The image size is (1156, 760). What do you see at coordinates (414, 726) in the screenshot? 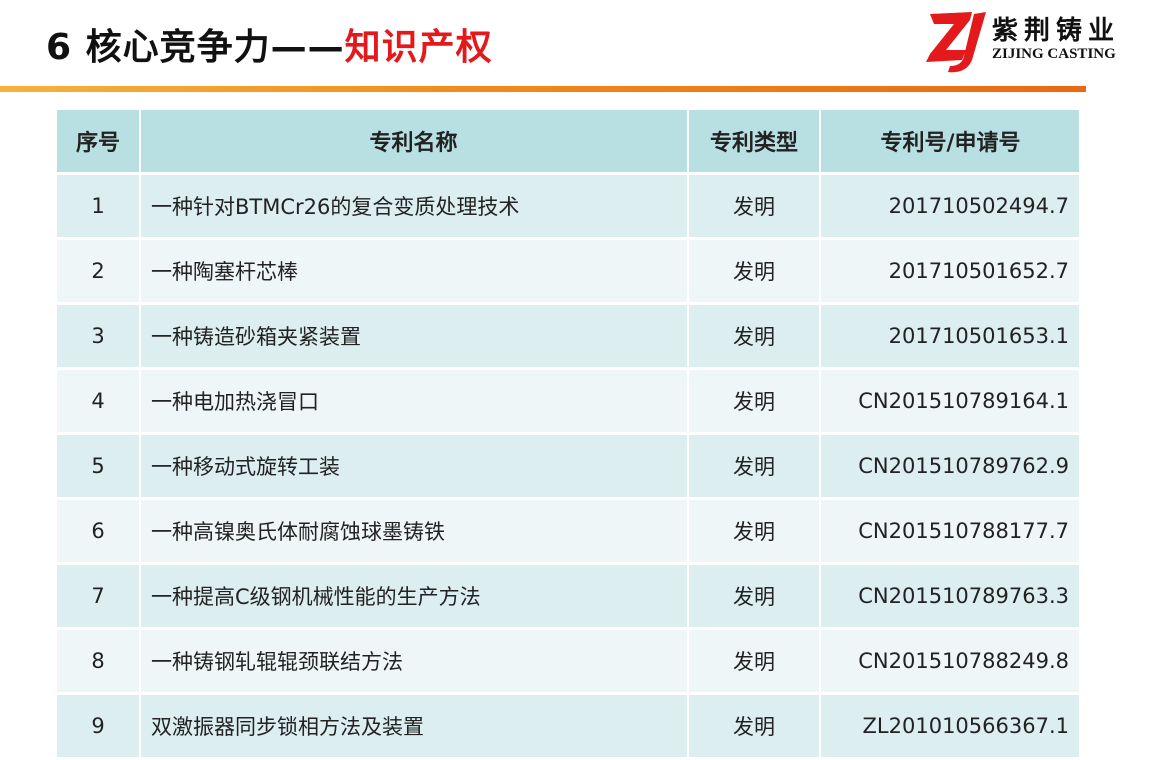
I see `patent-name: 双激振器同步锁相方法及装置` at bounding box center [414, 726].